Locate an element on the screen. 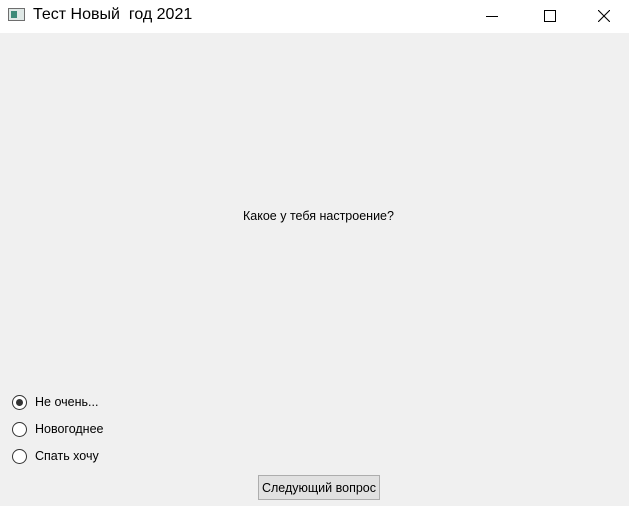 This screenshot has width=629, height=506. window-title: Тест Новый год 2021 is located at coordinates (113, 14).